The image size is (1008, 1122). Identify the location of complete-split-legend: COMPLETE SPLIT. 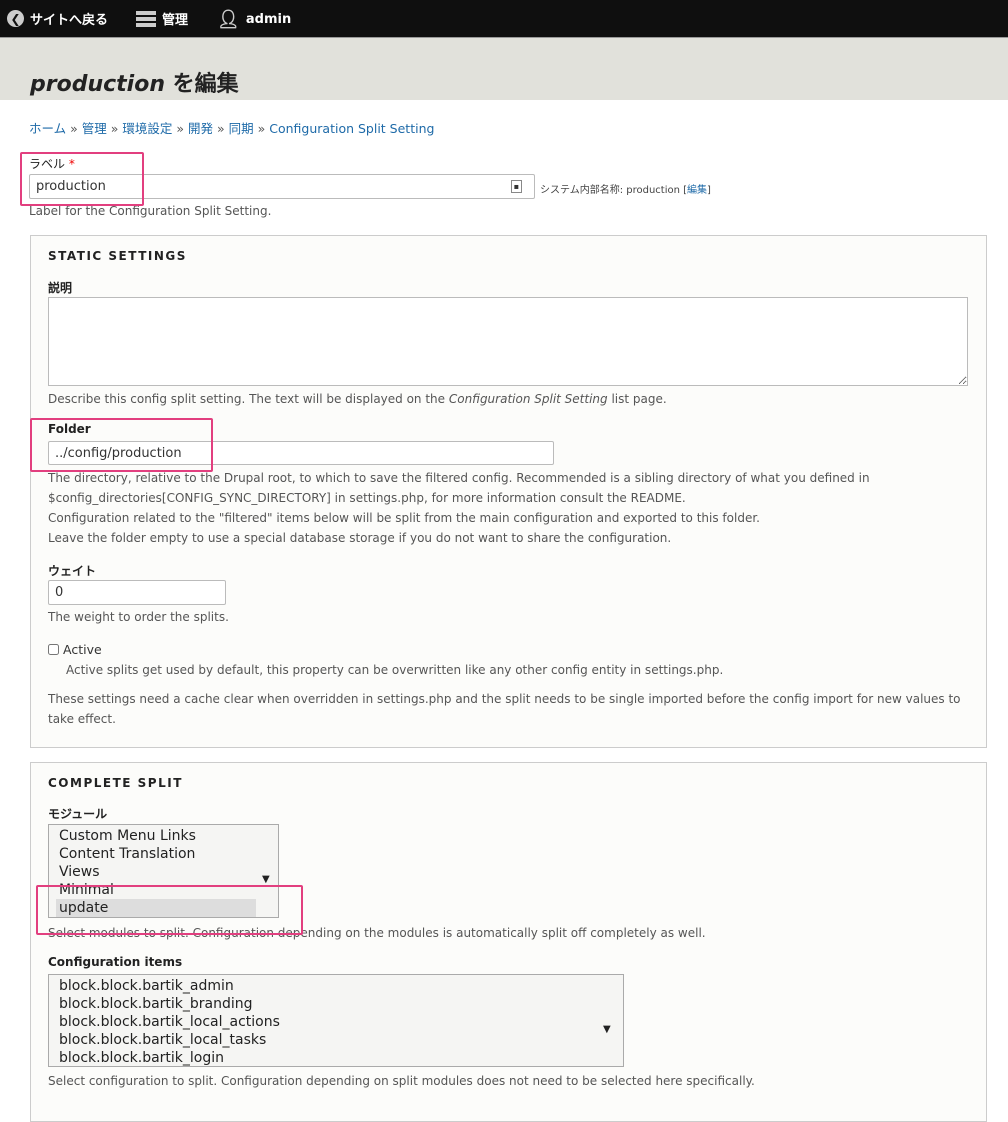
(115, 783).